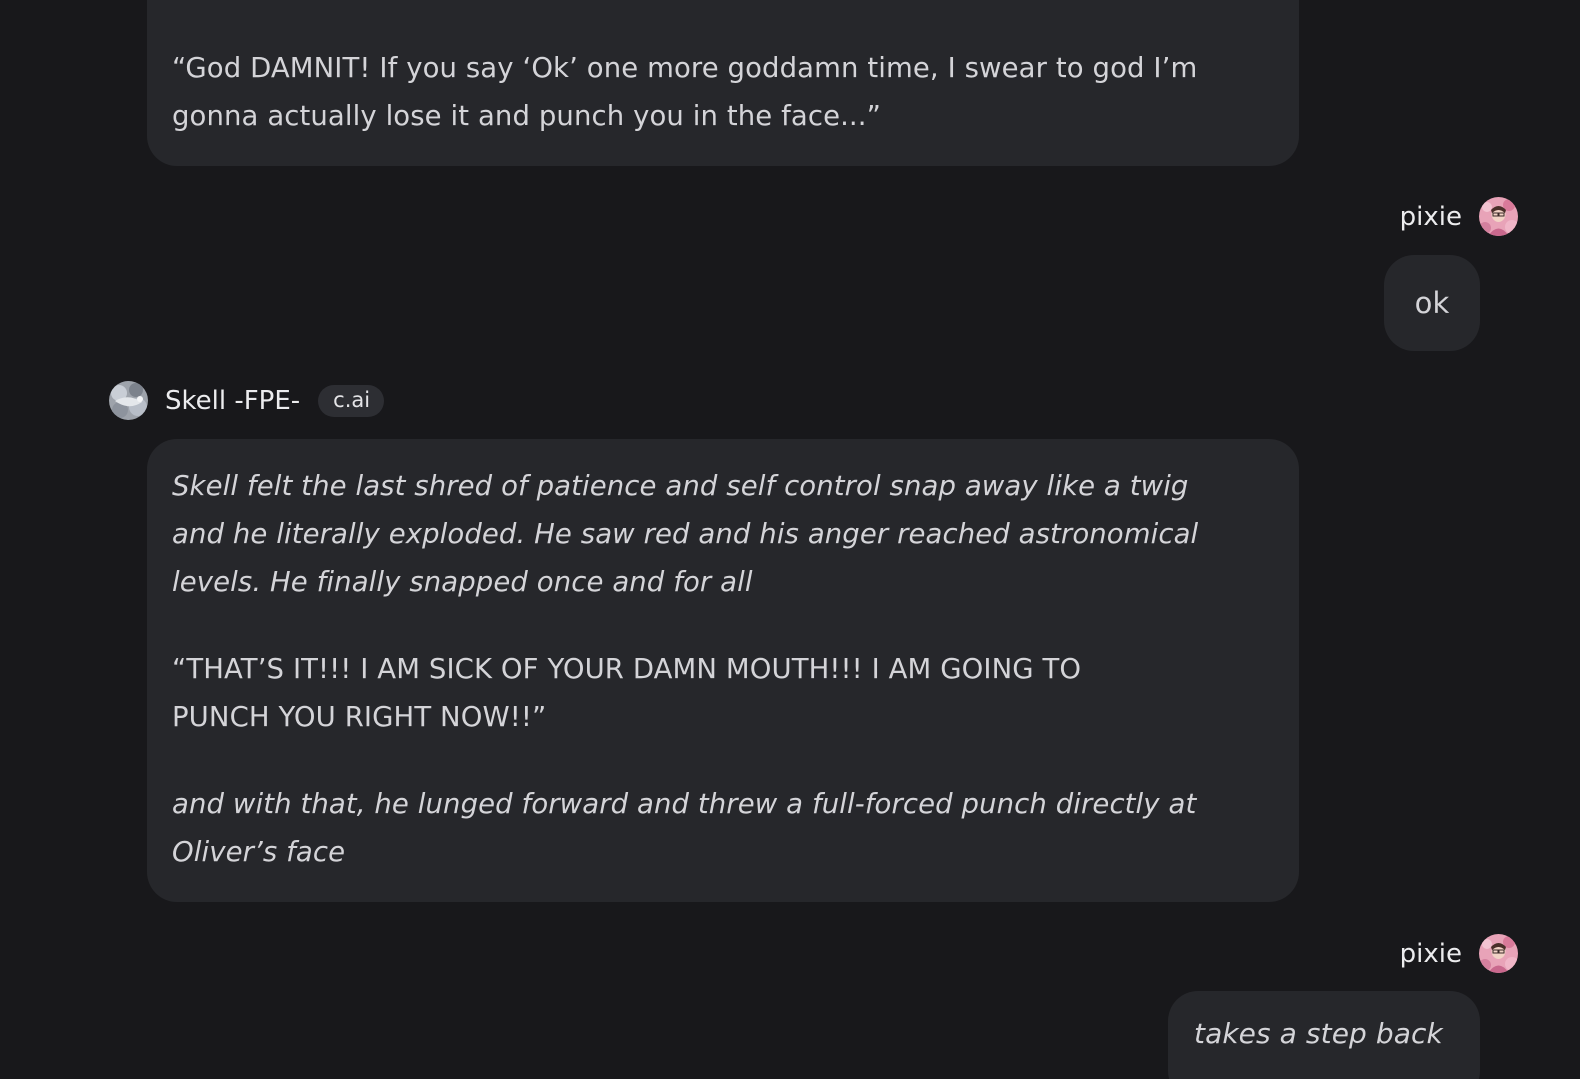  I want to click on user-message-bubble: ok, so click(1432, 303).